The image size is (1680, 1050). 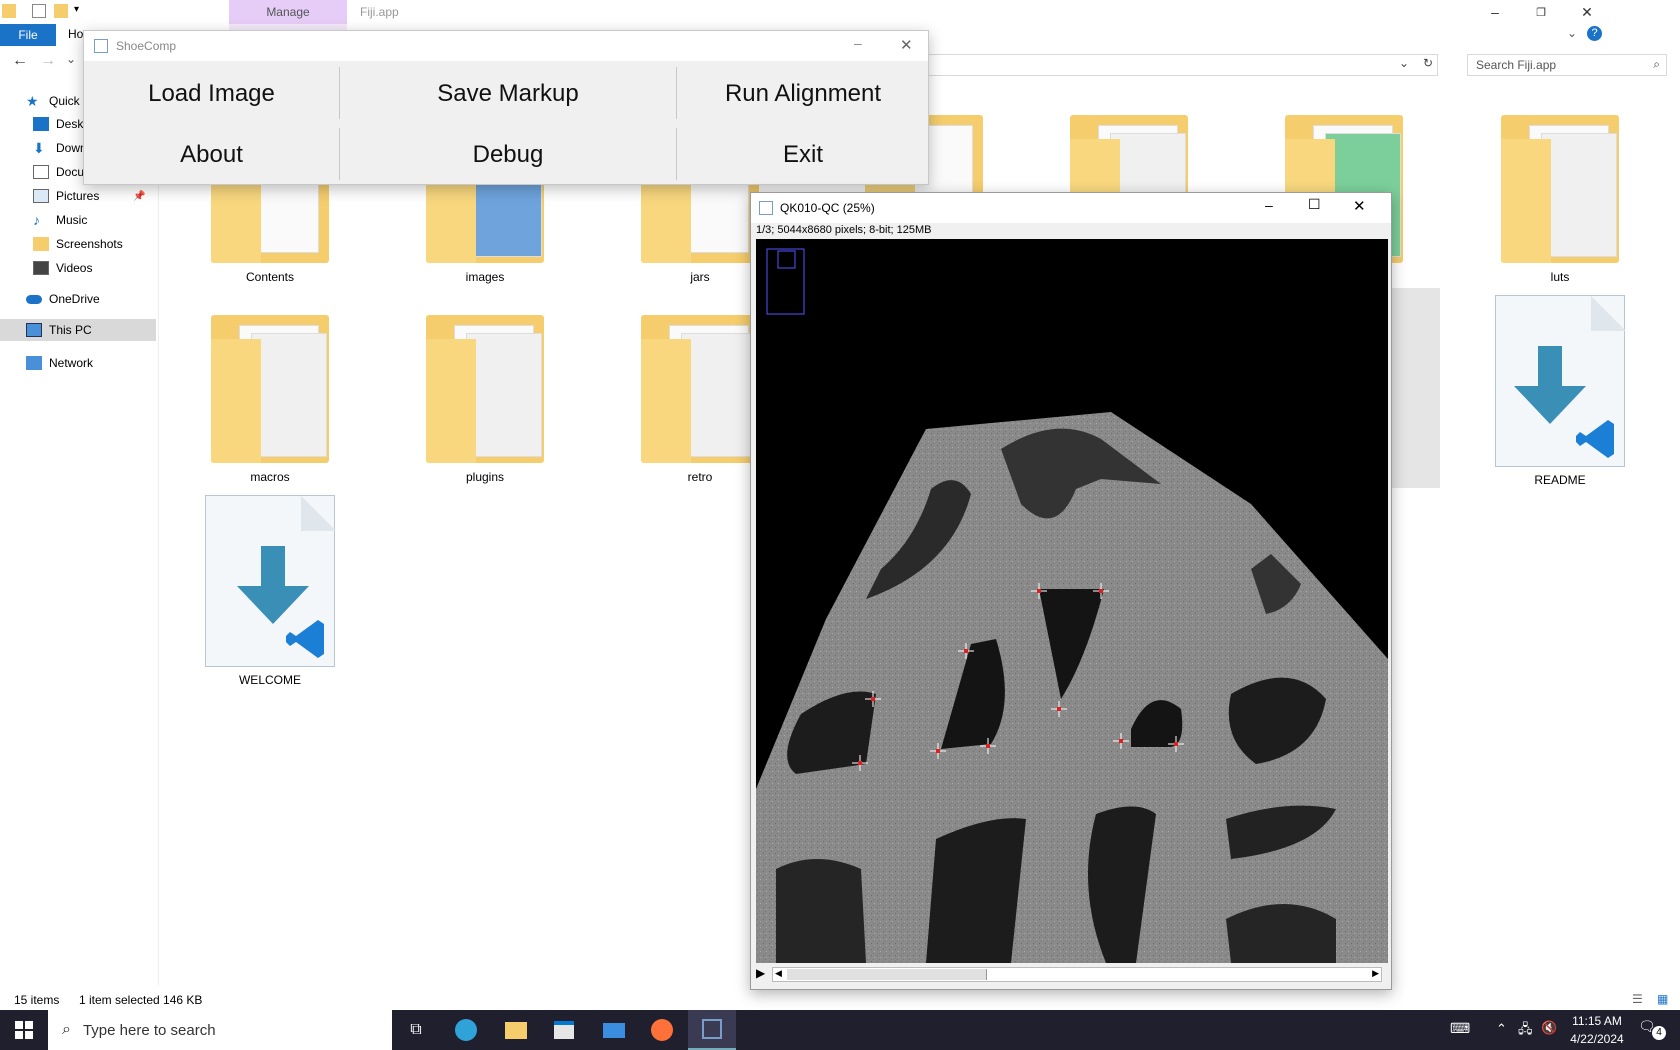 I want to click on notification-icon: 🗨 4, so click(x=1652, y=1029).